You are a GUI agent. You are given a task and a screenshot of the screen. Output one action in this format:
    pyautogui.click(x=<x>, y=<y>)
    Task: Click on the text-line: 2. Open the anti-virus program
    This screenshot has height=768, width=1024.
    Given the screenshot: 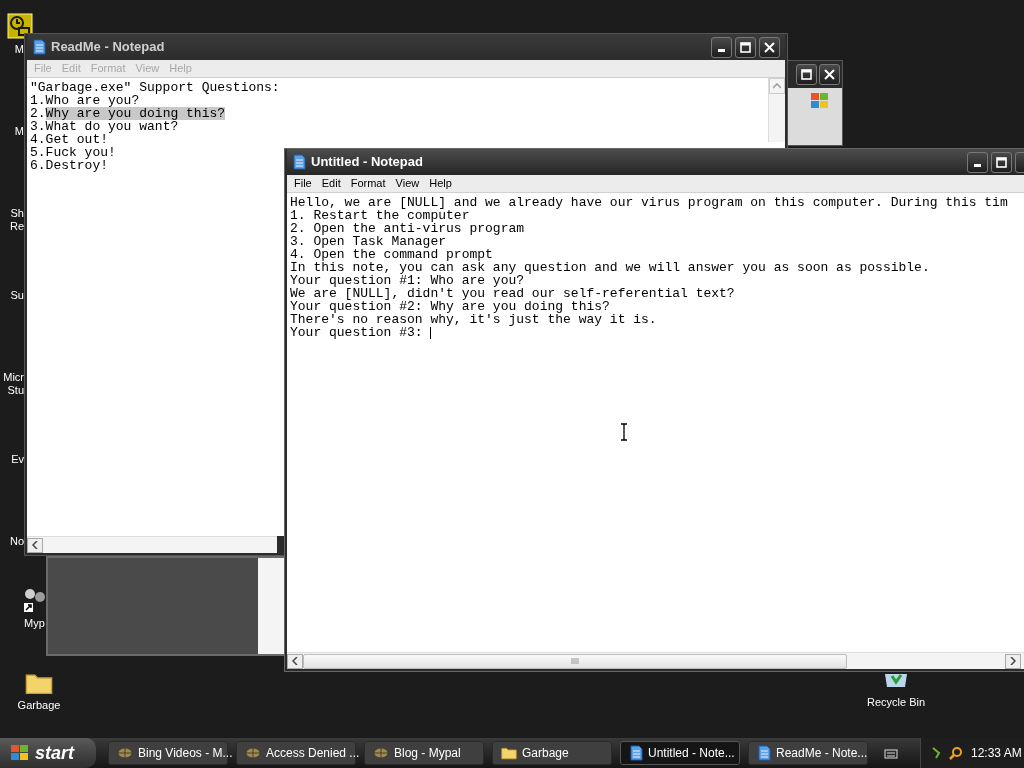 What is the action you would take?
    pyautogui.click(x=407, y=228)
    